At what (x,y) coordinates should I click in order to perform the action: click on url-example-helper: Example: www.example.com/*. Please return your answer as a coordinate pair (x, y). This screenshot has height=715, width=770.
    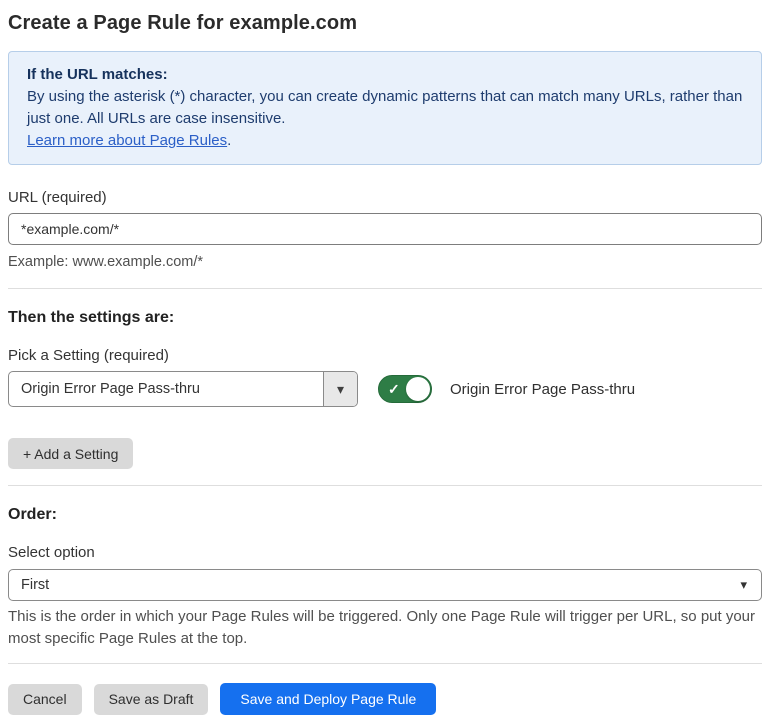
    Looking at the image, I should click on (106, 262).